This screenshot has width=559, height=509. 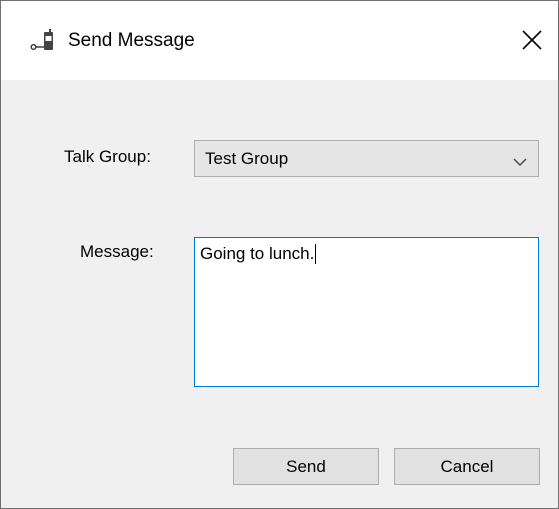 I want to click on talk-group-selected-value: Test Group, so click(x=247, y=158).